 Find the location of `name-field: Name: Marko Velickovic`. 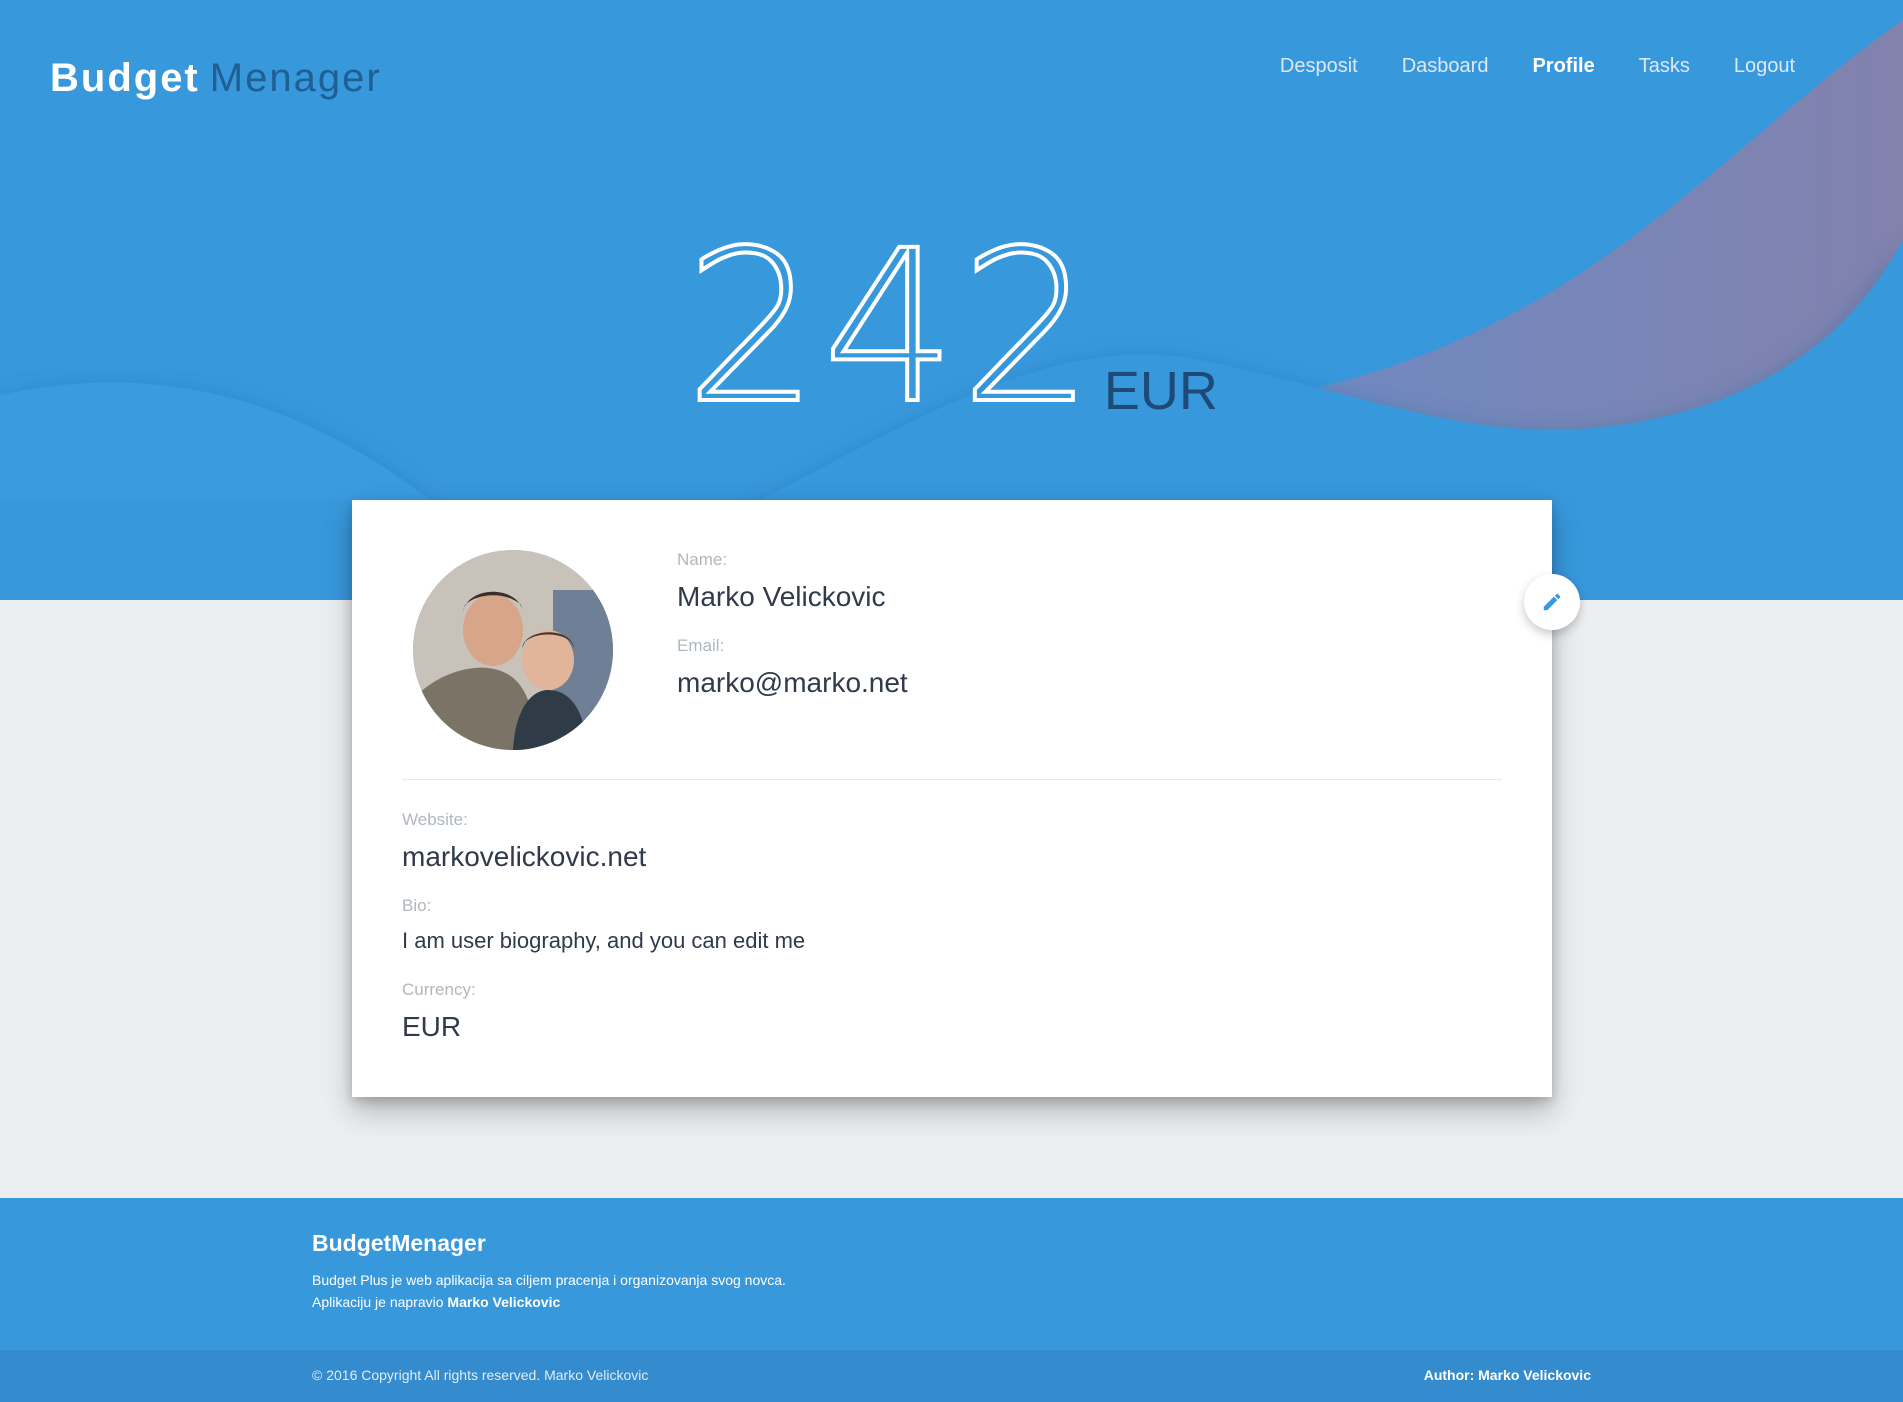

name-field: Name: Marko Velickovic is located at coordinates (792, 582).